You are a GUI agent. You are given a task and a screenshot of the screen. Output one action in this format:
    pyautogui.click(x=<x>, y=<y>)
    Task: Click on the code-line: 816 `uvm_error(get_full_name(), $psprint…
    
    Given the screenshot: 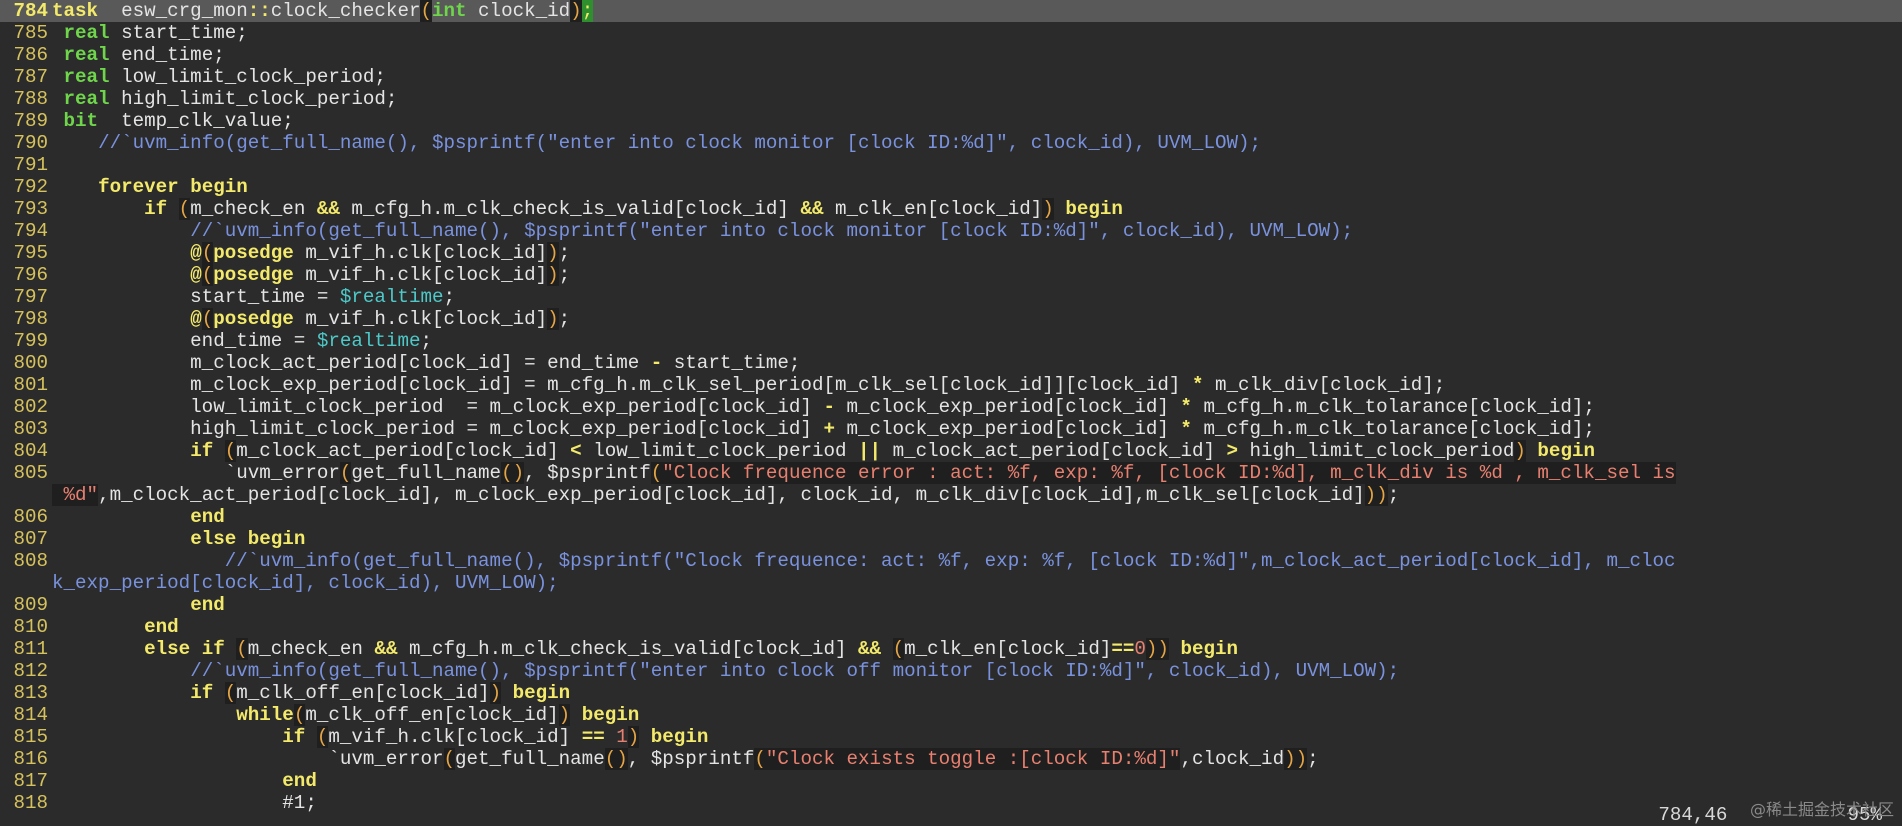 What is the action you would take?
    pyautogui.click(x=951, y=759)
    